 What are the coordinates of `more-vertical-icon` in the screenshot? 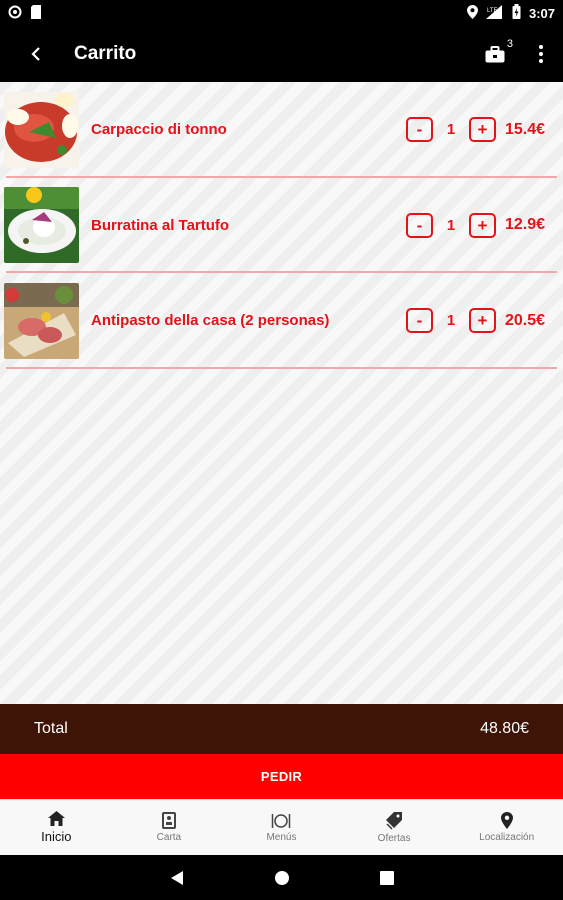 It's located at (541, 54).